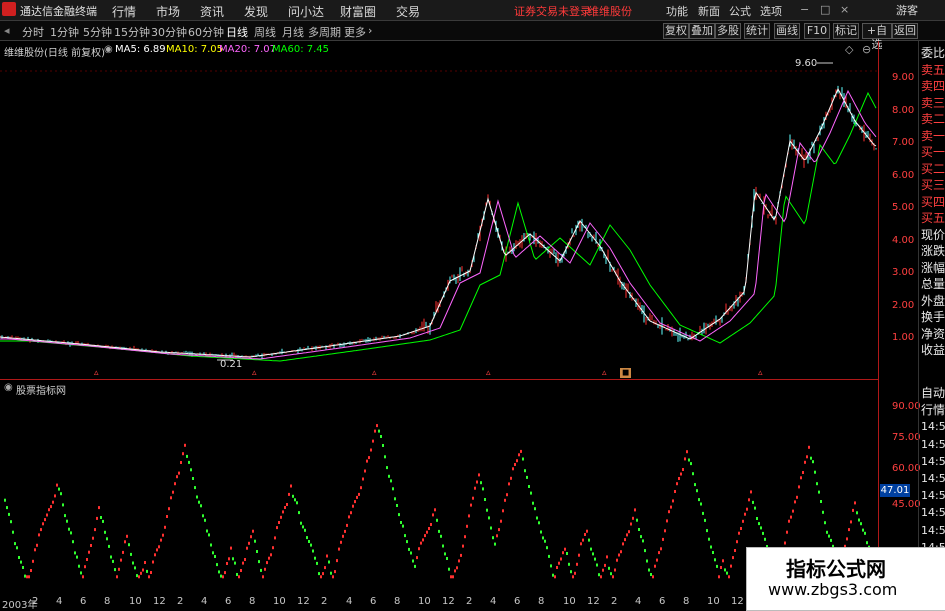 The height and width of the screenshot is (611, 945). I want to click on period-60min: 60分钟, so click(206, 32).